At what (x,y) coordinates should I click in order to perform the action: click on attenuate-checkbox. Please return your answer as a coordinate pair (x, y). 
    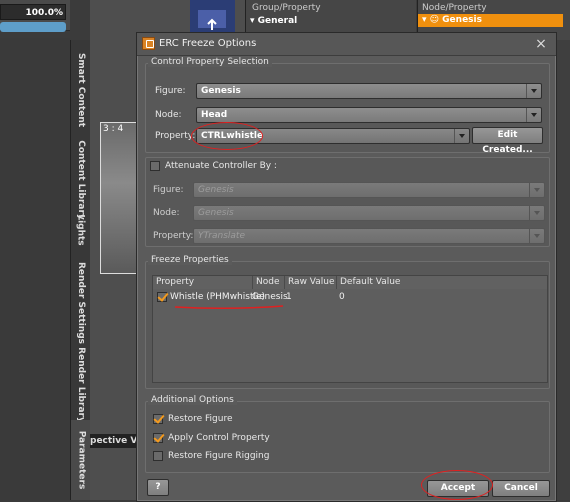
    Looking at the image, I should click on (155, 166).